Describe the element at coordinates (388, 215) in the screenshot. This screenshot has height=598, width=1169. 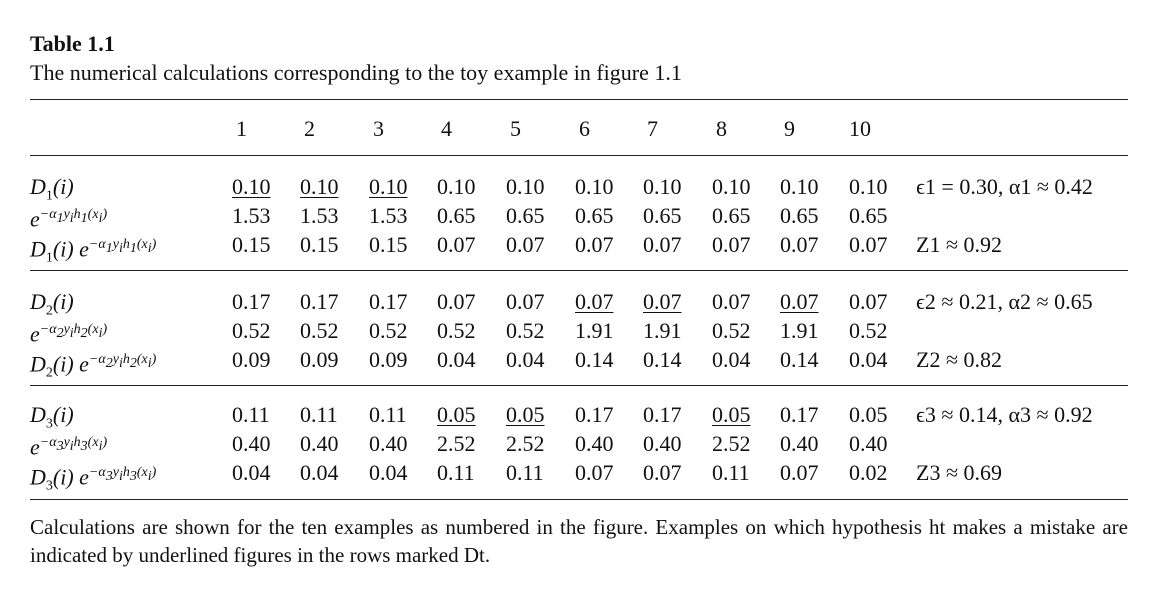
I see `cell-r1-row2-col3: 1.53` at that location.